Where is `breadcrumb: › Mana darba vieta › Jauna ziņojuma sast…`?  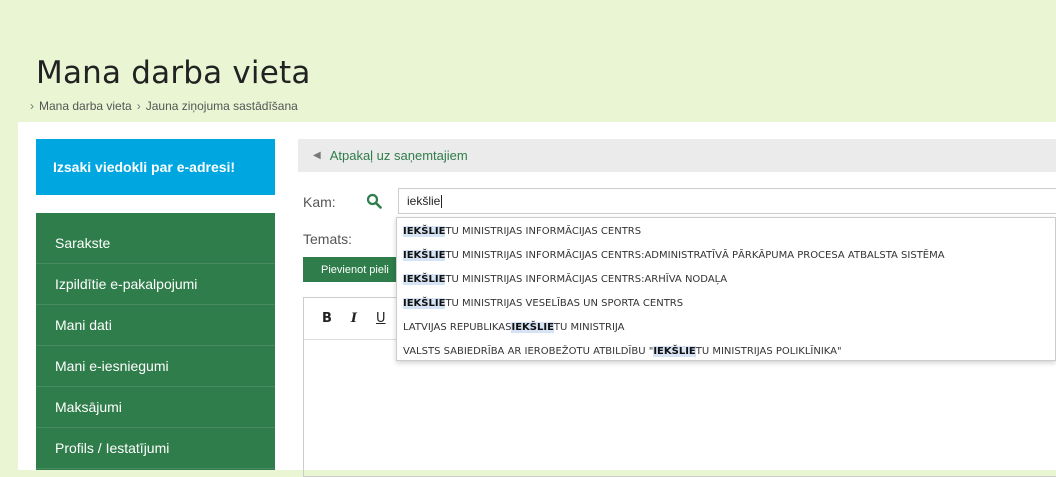
breadcrumb: › Mana darba vieta › Jauna ziņojuma sast… is located at coordinates (164, 106).